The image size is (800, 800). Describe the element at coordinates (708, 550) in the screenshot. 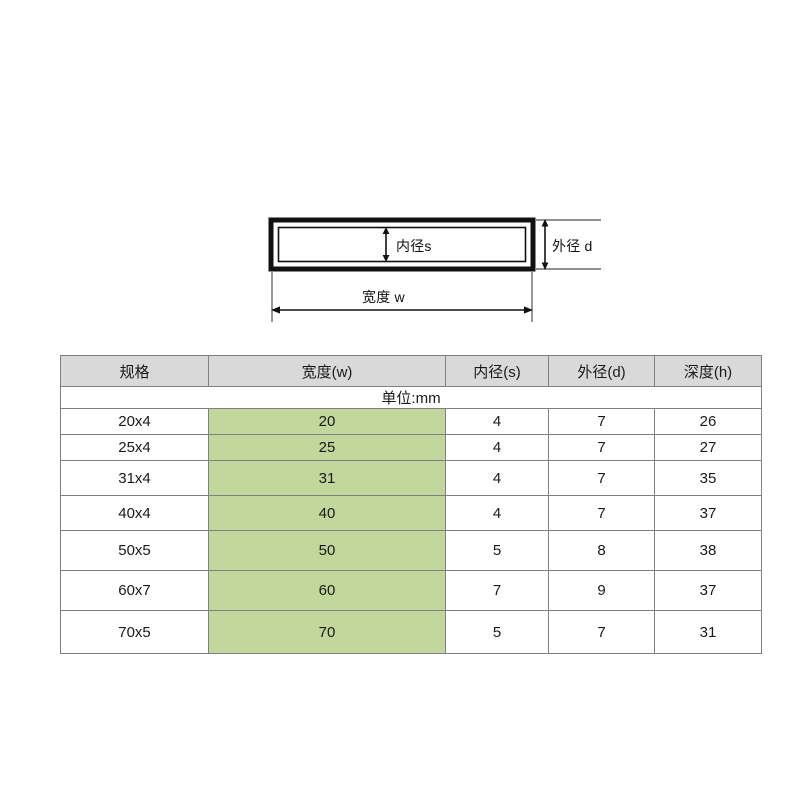

I see `cell-depth: 38` at that location.